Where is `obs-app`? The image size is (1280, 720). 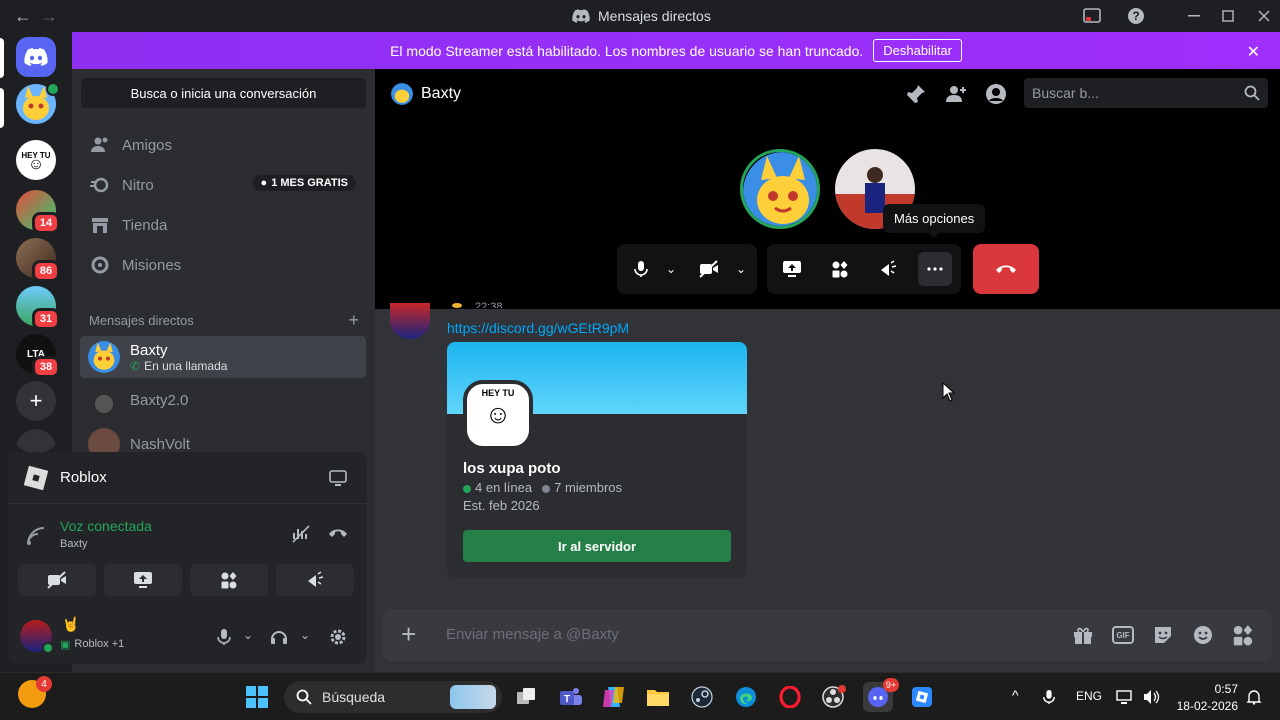
obs-app is located at coordinates (834, 697).